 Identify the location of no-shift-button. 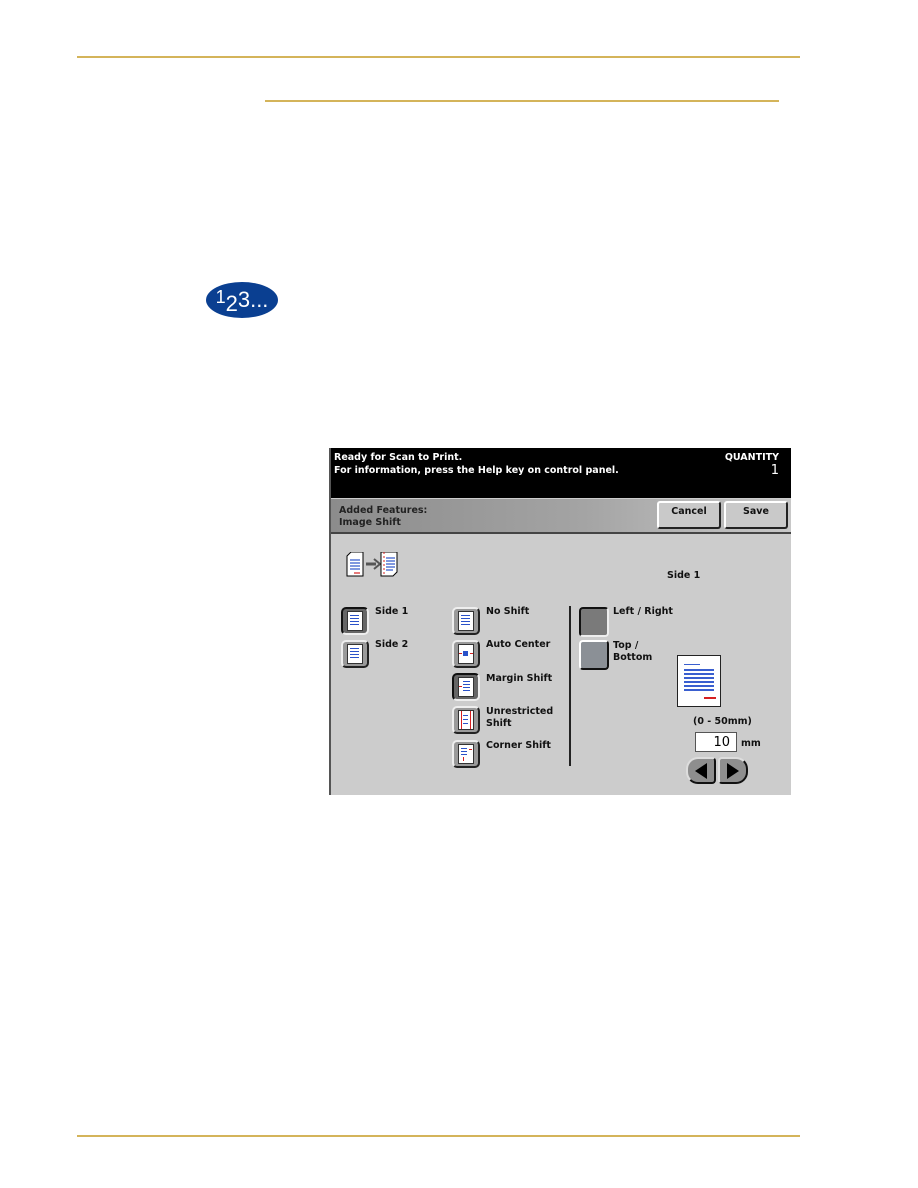
(466, 621).